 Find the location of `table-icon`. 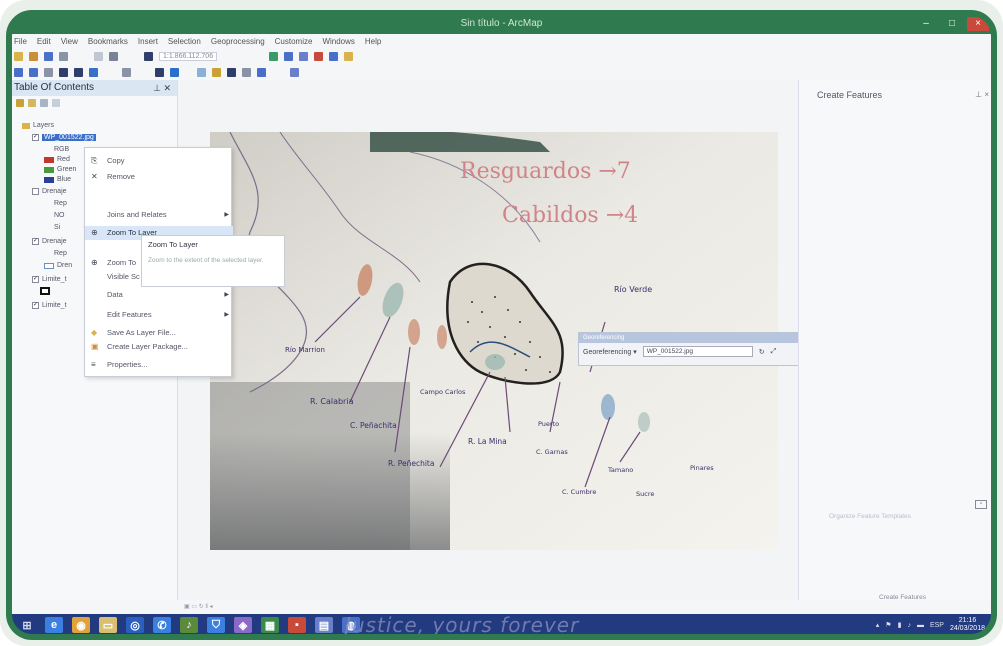

table-icon is located at coordinates (289, 56).